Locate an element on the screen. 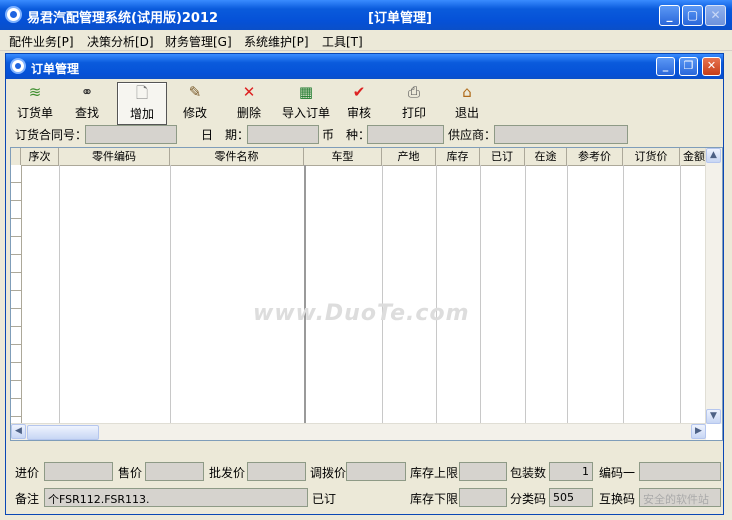  col-origin: 产地 is located at coordinates (409, 156).